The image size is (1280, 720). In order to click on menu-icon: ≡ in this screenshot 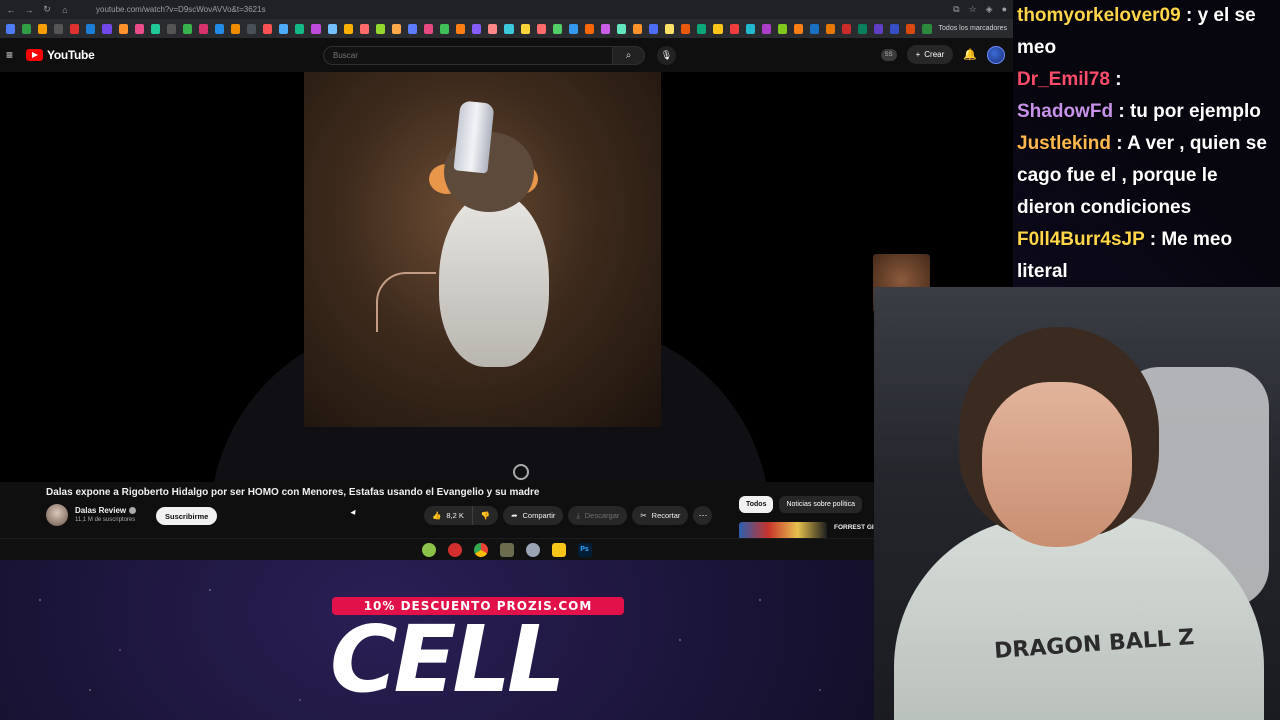, I will do `click(12, 55)`.